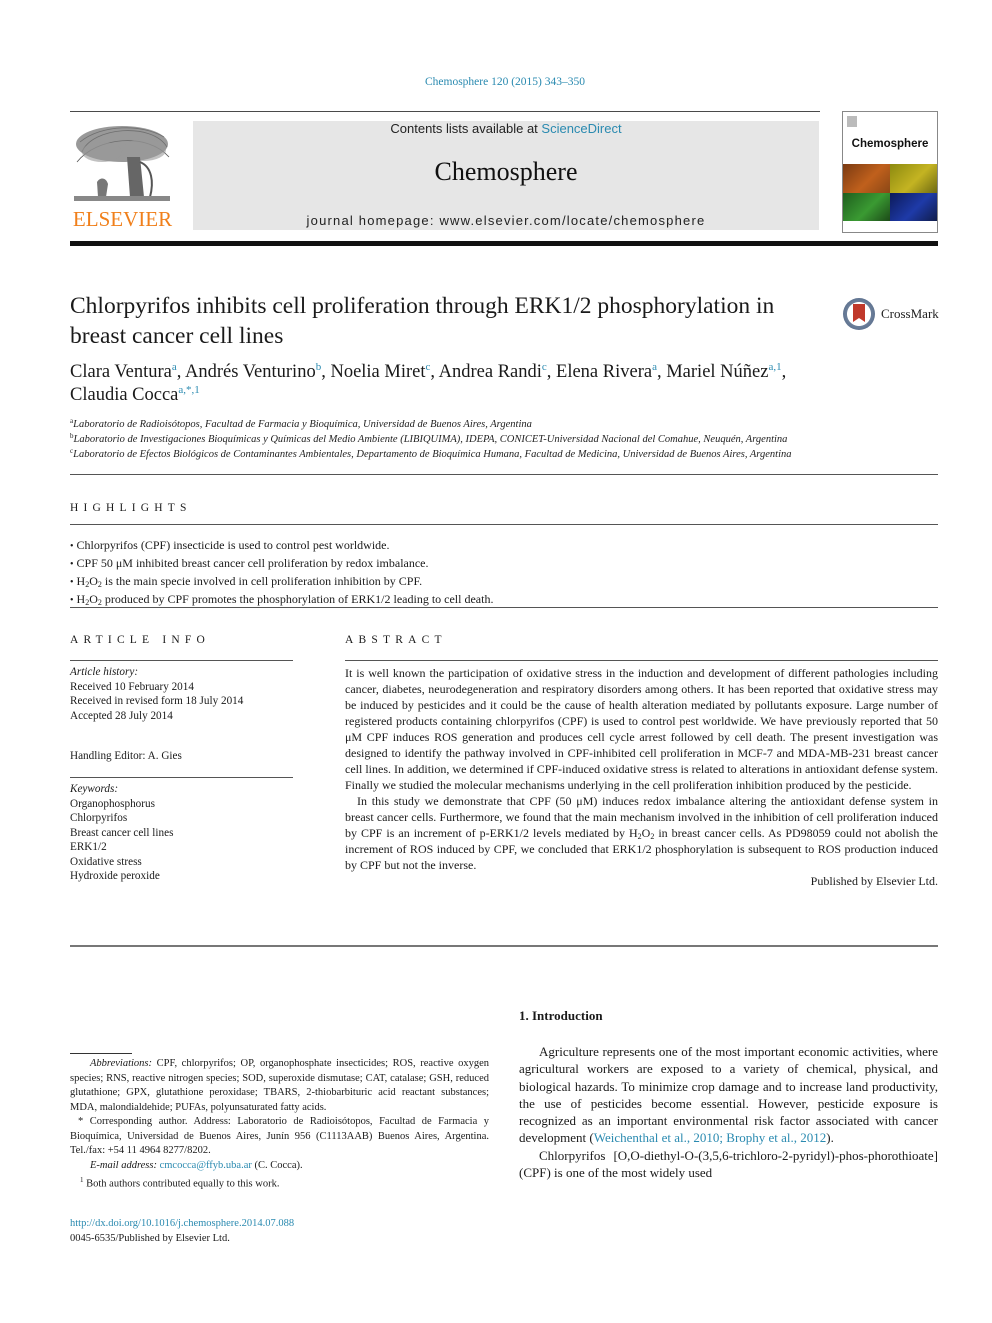 The width and height of the screenshot is (992, 1323). I want to click on author: Noelia Miretc, so click(380, 372).